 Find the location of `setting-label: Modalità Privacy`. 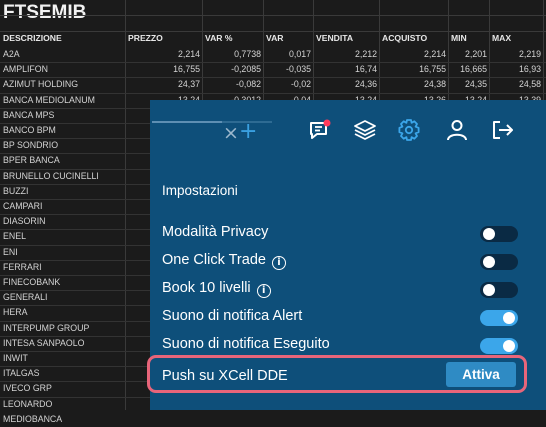

setting-label: Modalità Privacy is located at coordinates (215, 232).